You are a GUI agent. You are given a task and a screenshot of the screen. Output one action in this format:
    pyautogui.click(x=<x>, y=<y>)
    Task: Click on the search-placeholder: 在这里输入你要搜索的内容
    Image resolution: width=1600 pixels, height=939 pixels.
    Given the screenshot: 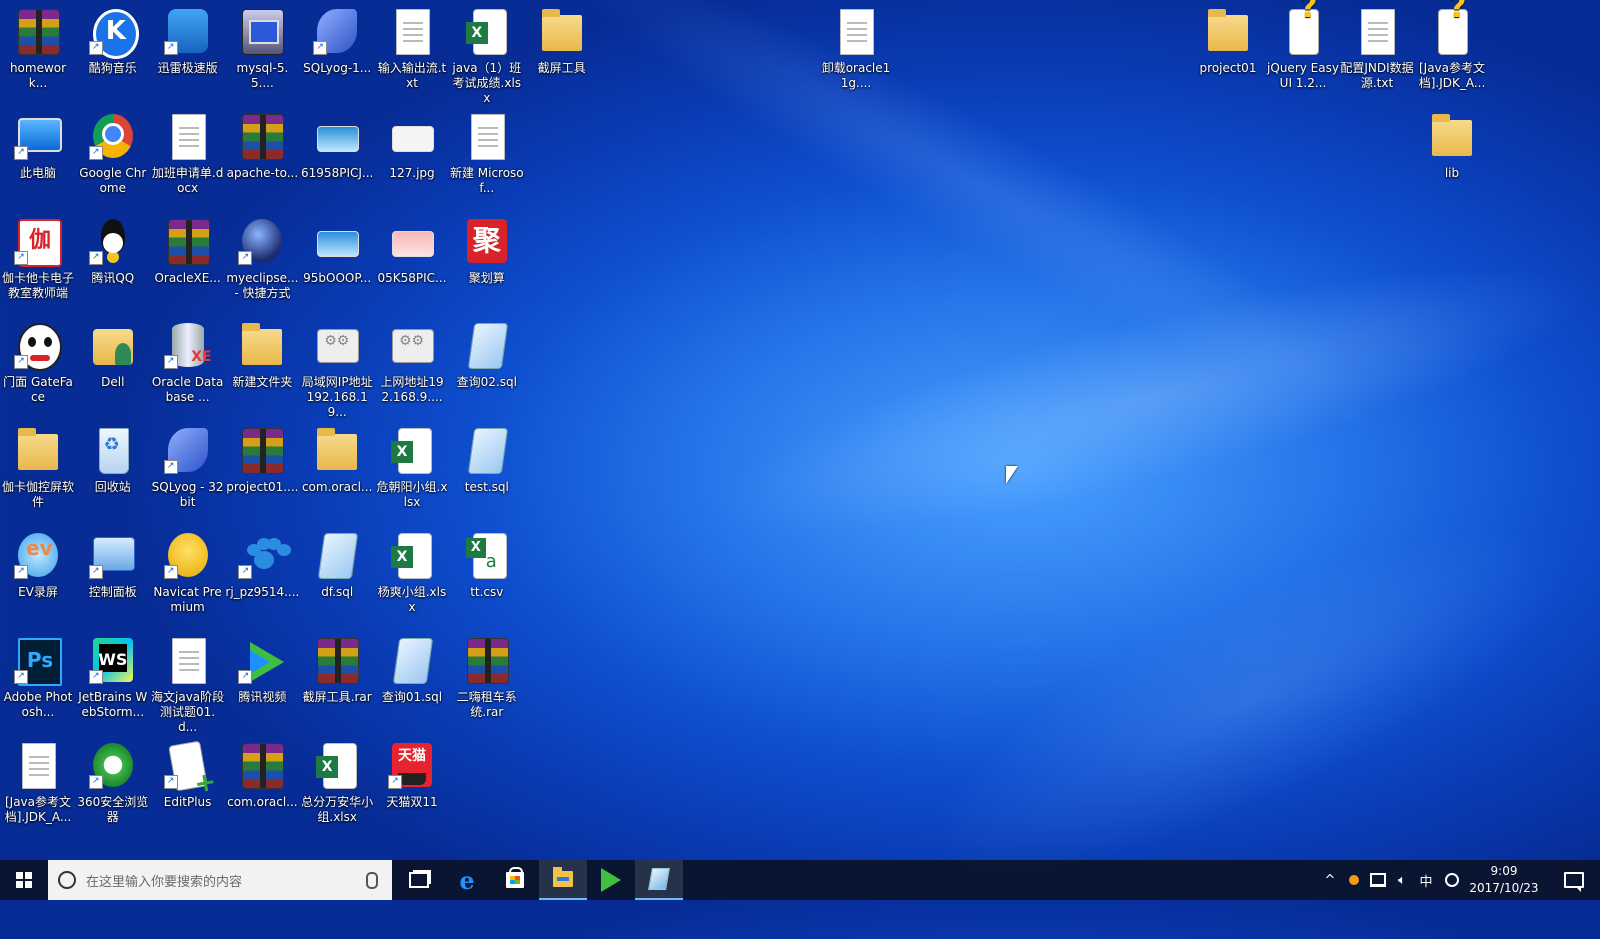 What is the action you would take?
    pyautogui.click(x=164, y=882)
    